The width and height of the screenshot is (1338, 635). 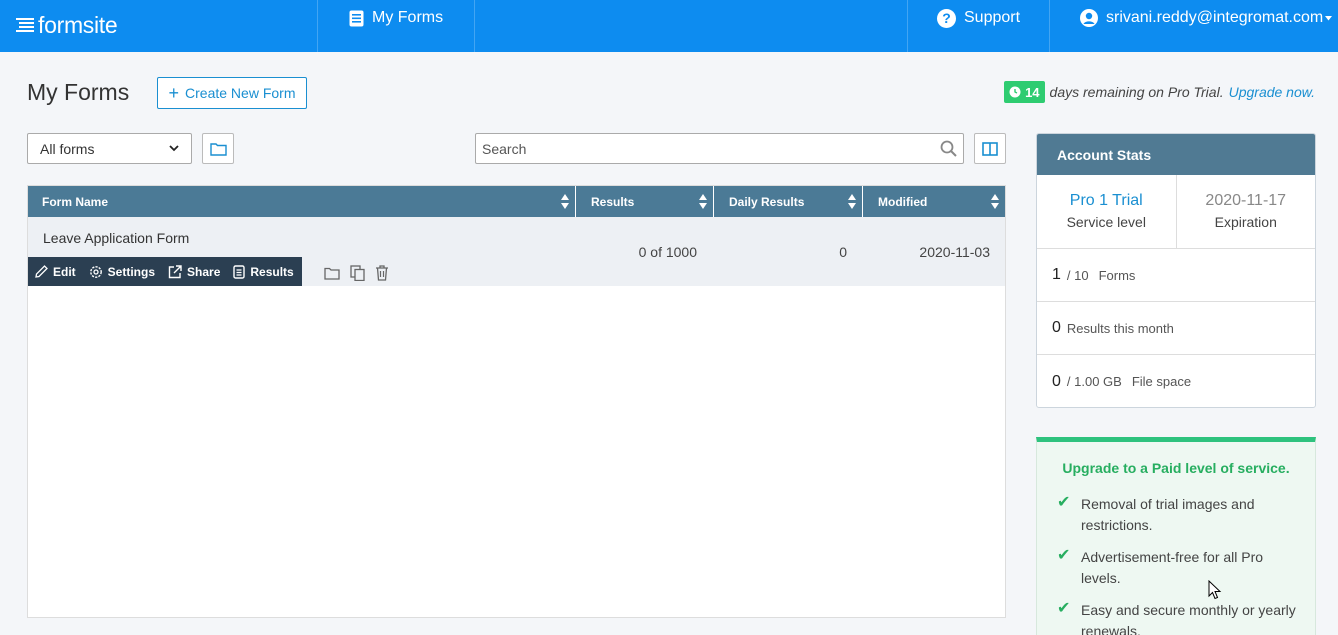 What do you see at coordinates (174, 93) in the screenshot?
I see `plus-icon: +` at bounding box center [174, 93].